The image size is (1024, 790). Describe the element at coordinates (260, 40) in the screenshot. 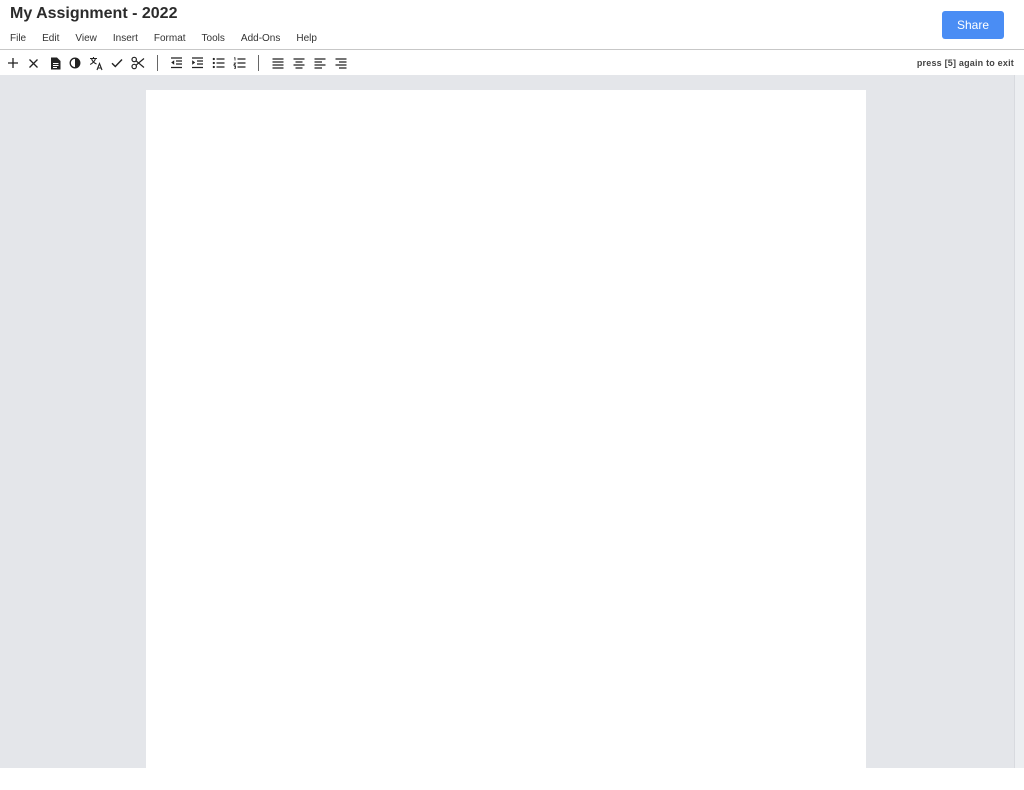

I see `menu-add-ons: Add-Ons` at that location.